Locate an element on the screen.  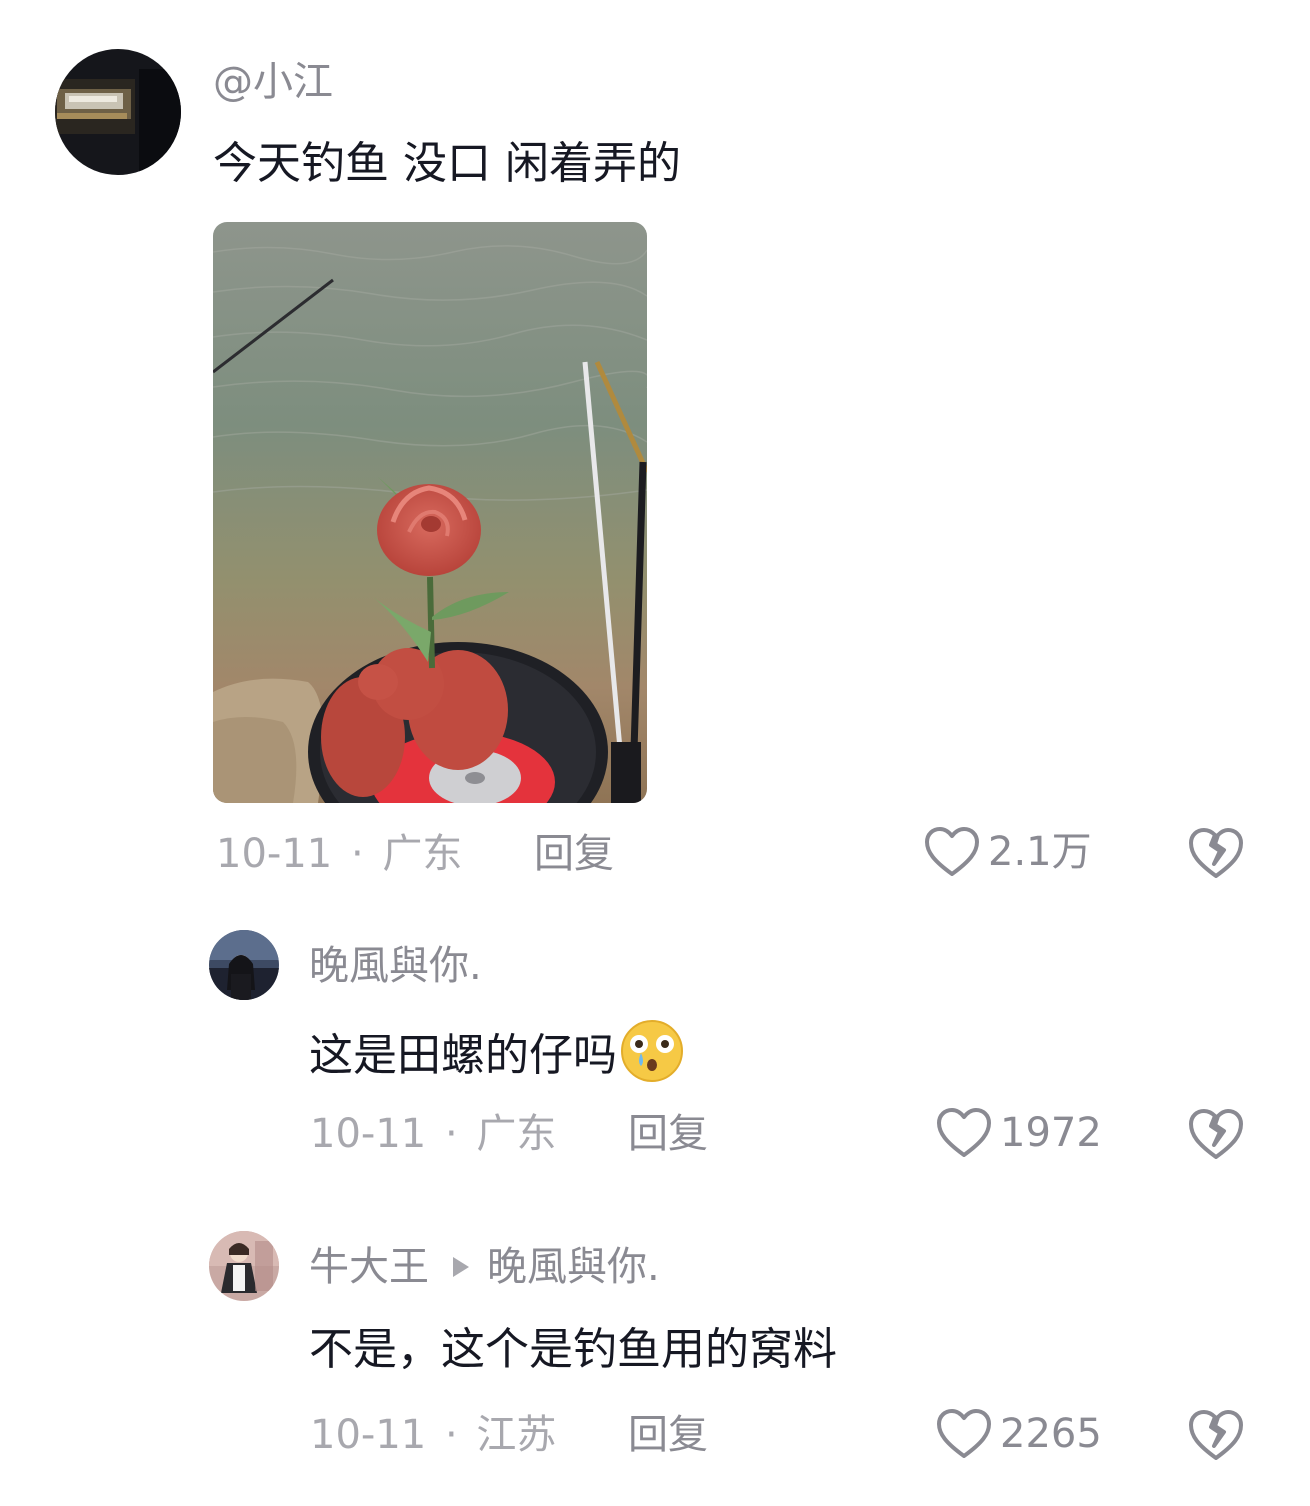
like-count: 2.1万 is located at coordinates (1040, 852).